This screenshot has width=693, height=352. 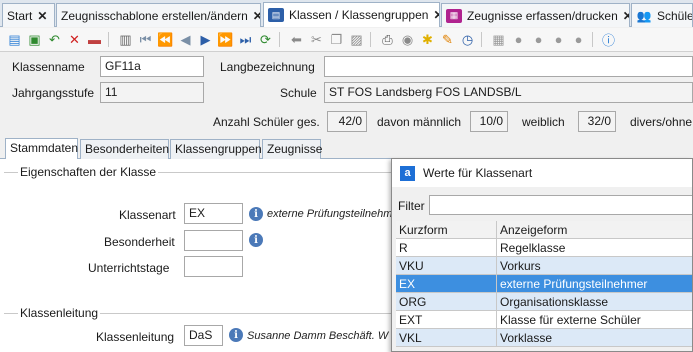 What do you see at coordinates (129, 268) in the screenshot?
I see `unterrichtstage-label: Unterrichtstage` at bounding box center [129, 268].